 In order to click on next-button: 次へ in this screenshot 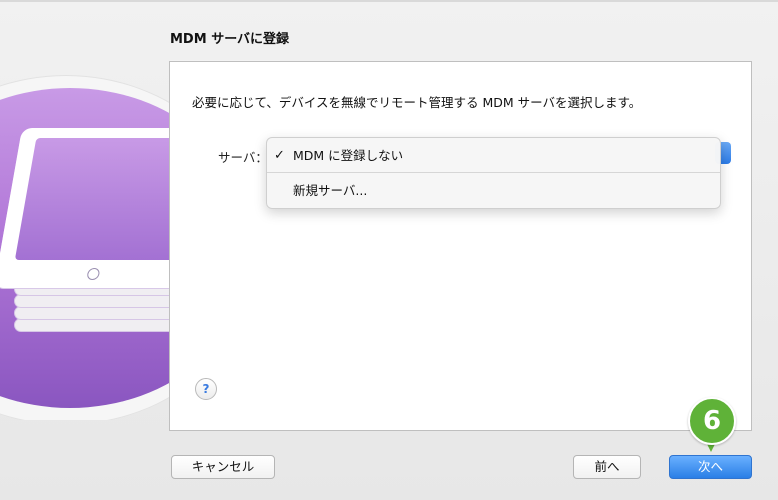, I will do `click(710, 467)`.